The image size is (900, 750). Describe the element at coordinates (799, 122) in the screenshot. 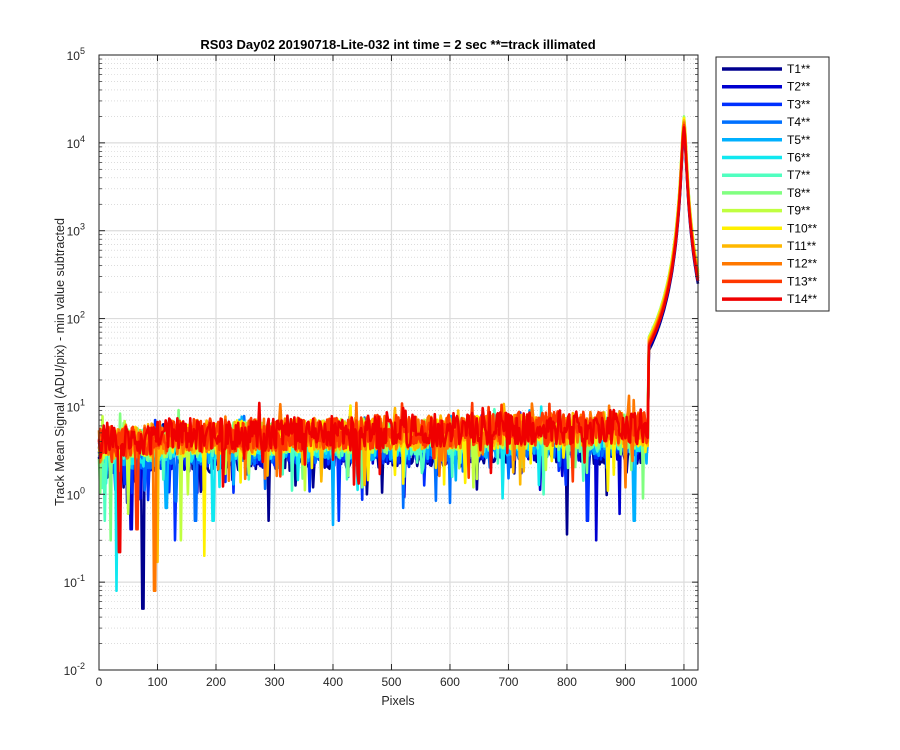

I see `legend-label: T4**` at that location.